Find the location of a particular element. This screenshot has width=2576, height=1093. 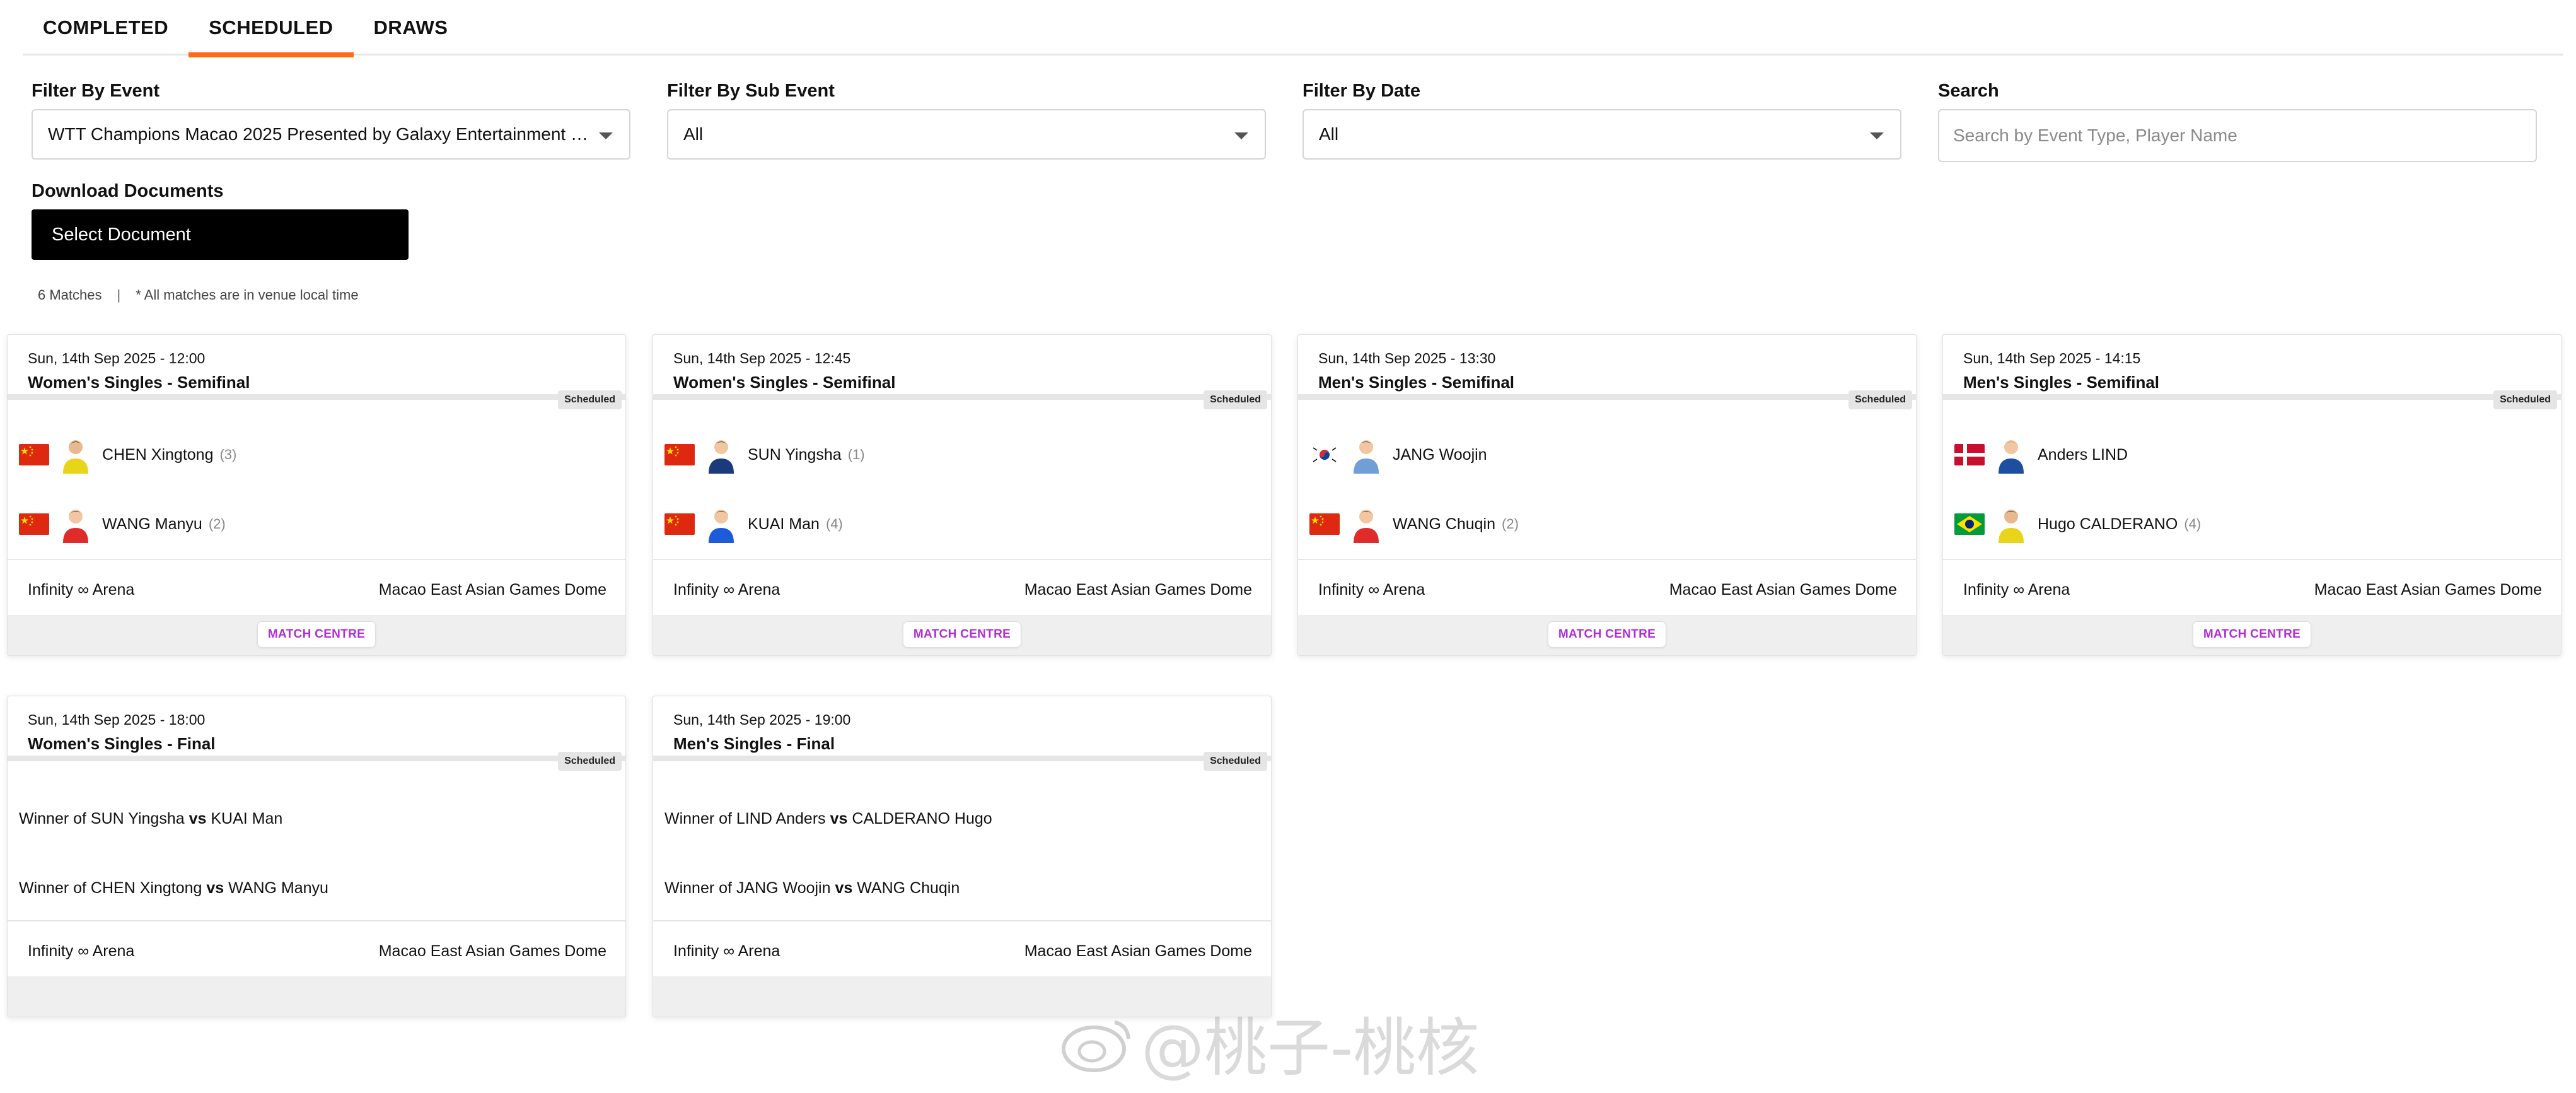

search-box is located at coordinates (2237, 135).